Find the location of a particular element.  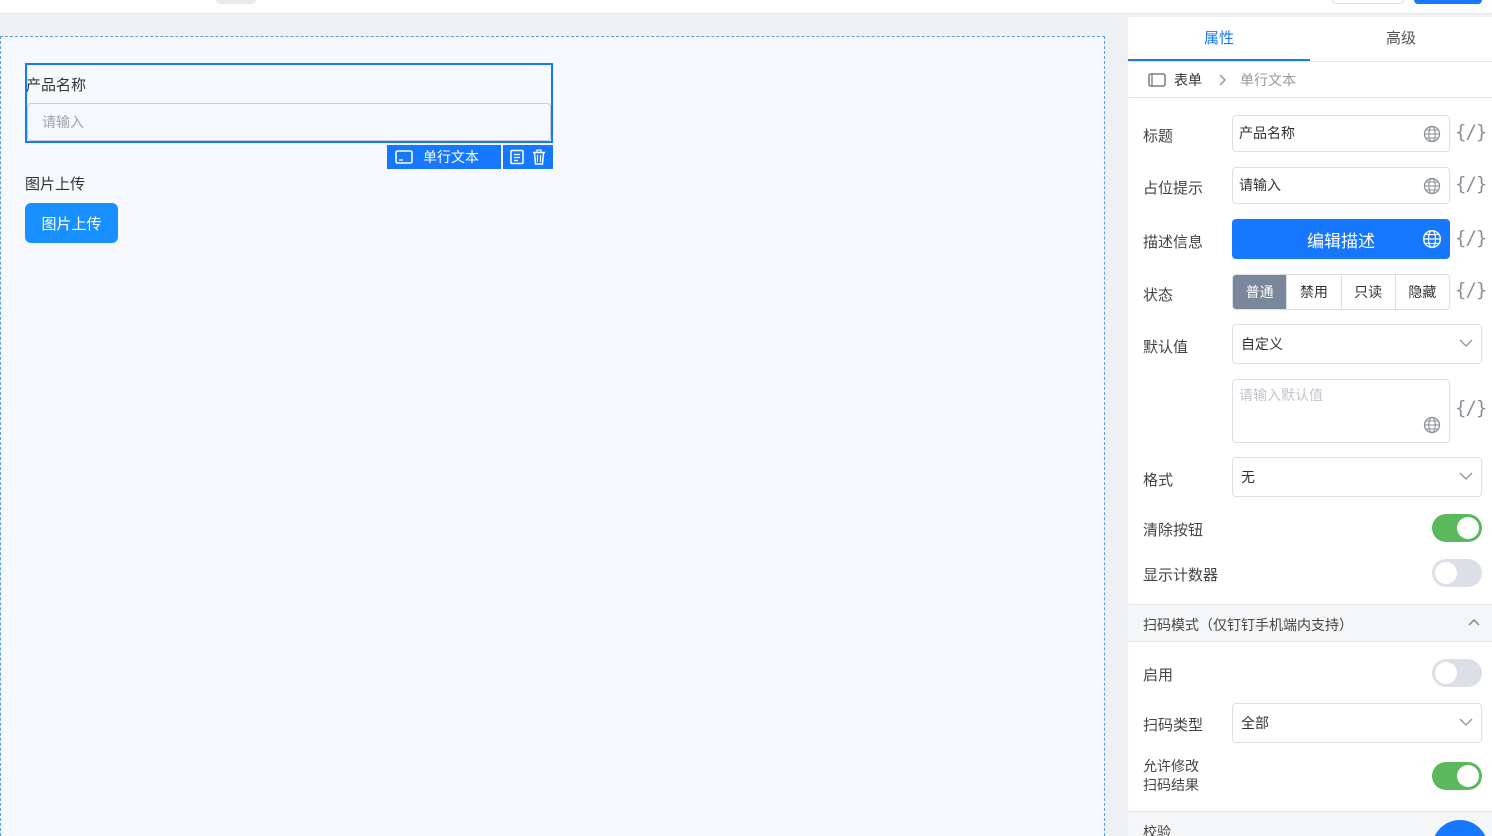

clear-button-label: 清除按钮 is located at coordinates (1173, 530).